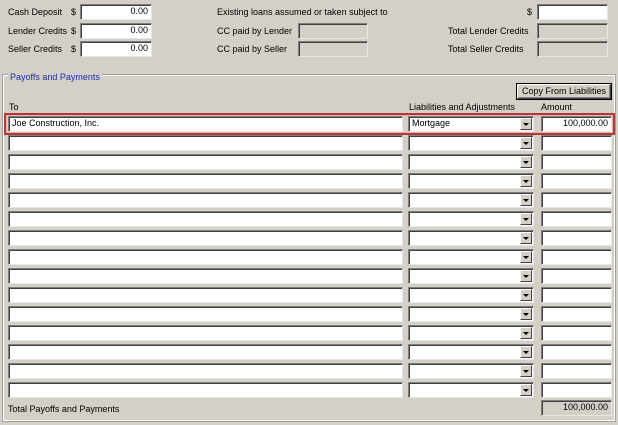  Describe the element at coordinates (74, 31) in the screenshot. I see `lender-credits-currency: $` at that location.